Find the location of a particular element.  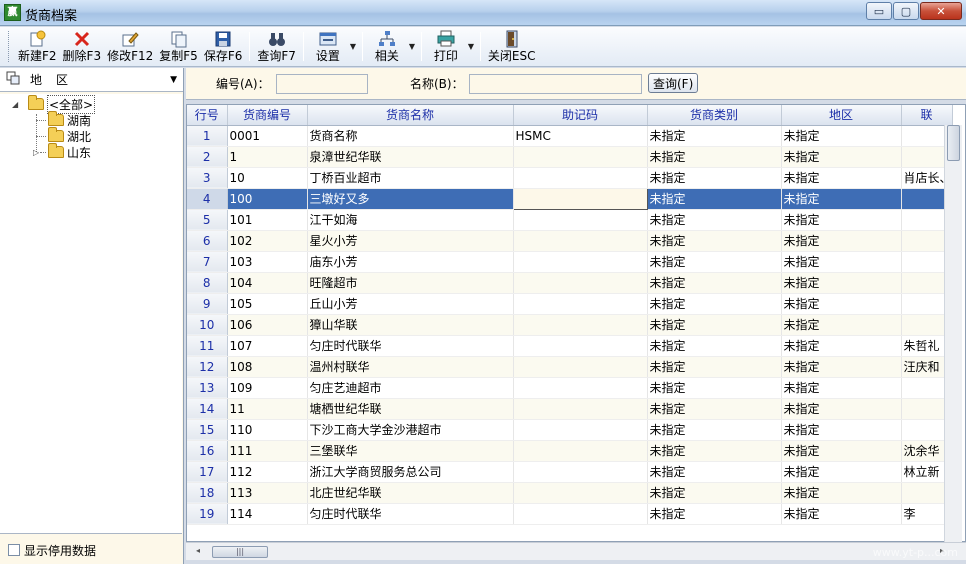

toolbar-grip is located at coordinates (10, 46).